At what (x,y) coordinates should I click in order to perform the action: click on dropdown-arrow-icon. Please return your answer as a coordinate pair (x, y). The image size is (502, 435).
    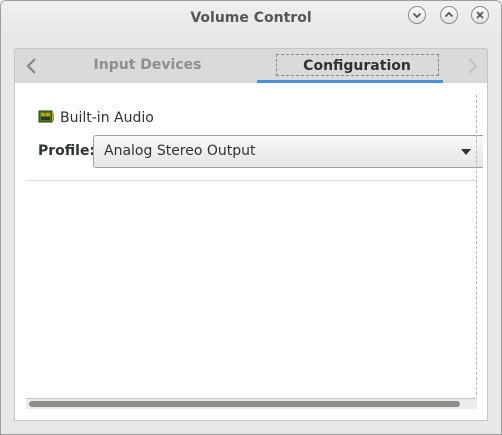
    Looking at the image, I should click on (466, 152).